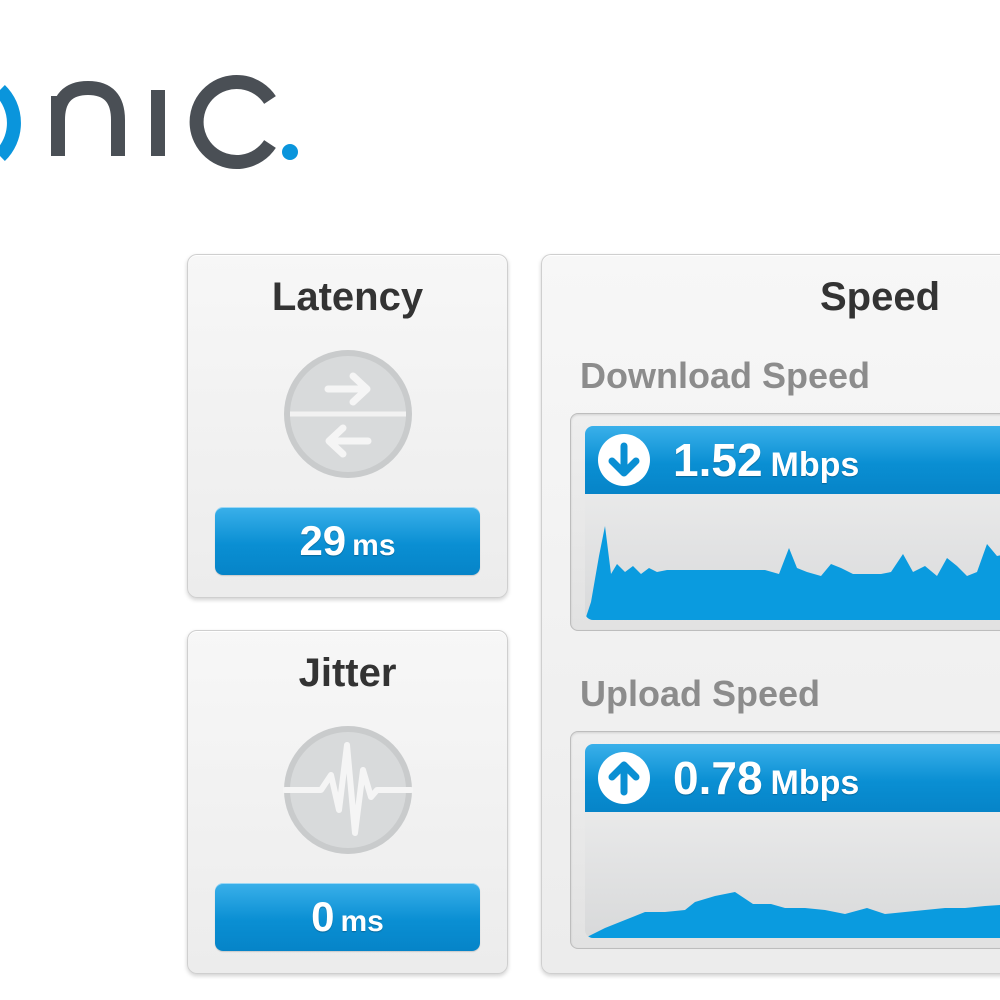  Describe the element at coordinates (815, 465) in the screenshot. I see `download-value-unit: Mbps` at that location.